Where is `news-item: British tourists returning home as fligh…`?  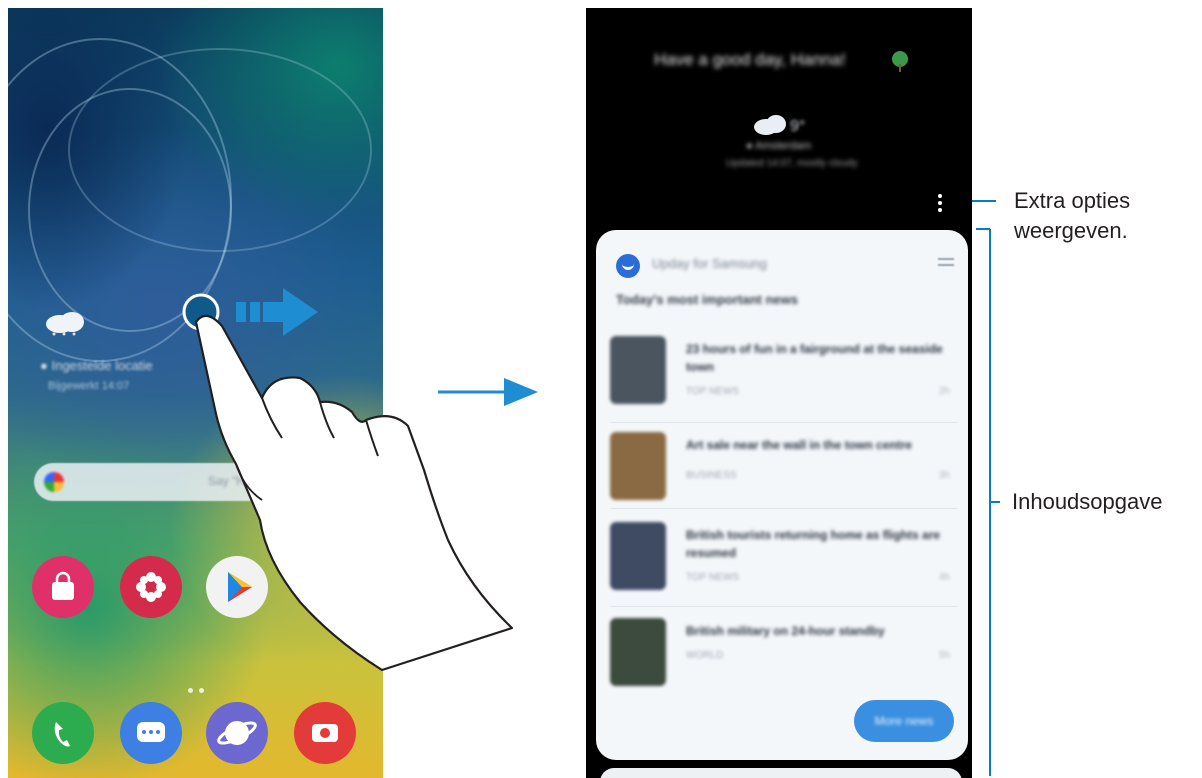
news-item: British tourists returning home as fligh… is located at coordinates (784, 567).